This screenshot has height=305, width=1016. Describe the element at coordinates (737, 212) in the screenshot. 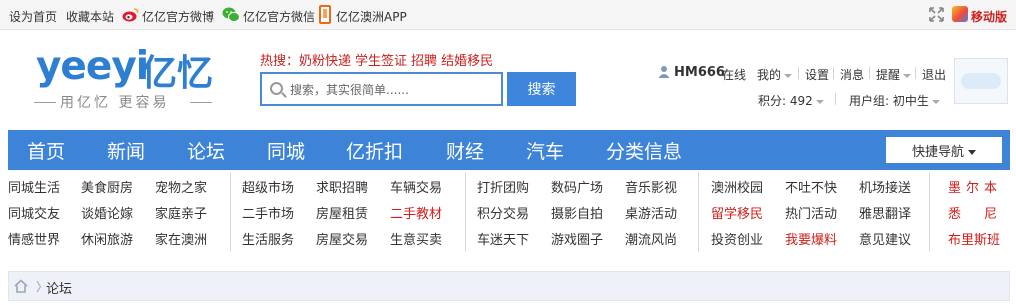

I see `link-item: 留学移民` at that location.